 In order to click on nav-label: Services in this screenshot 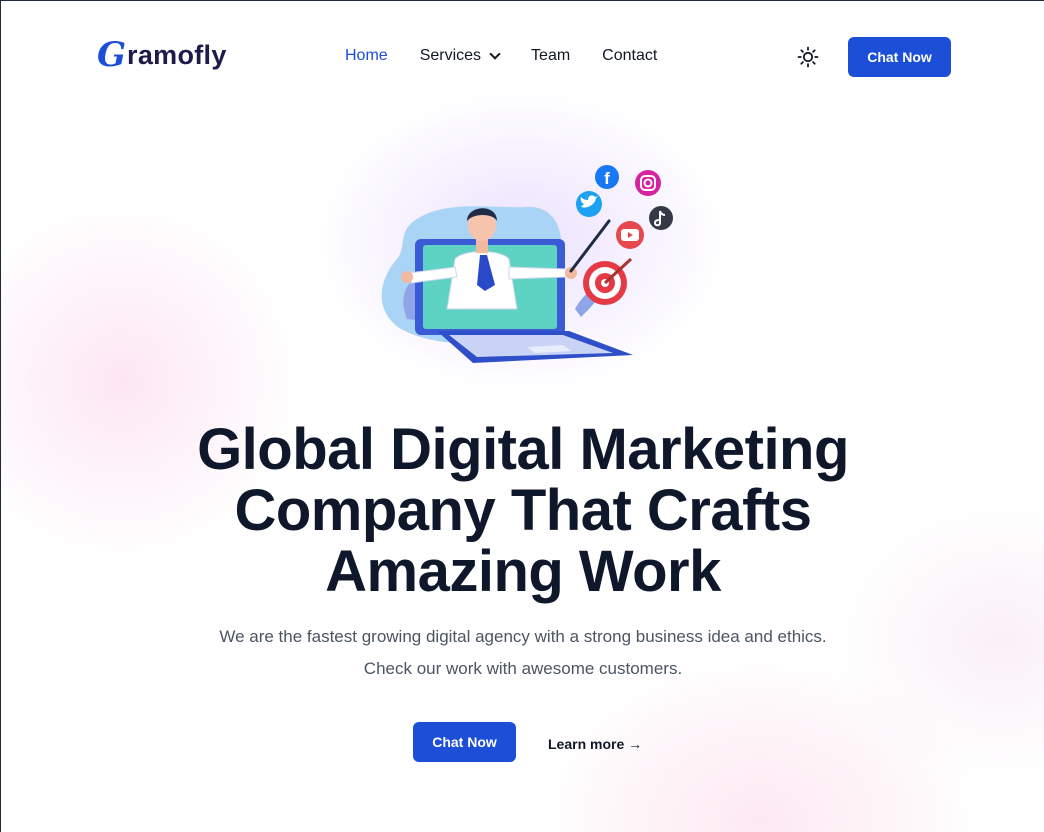, I will do `click(450, 55)`.